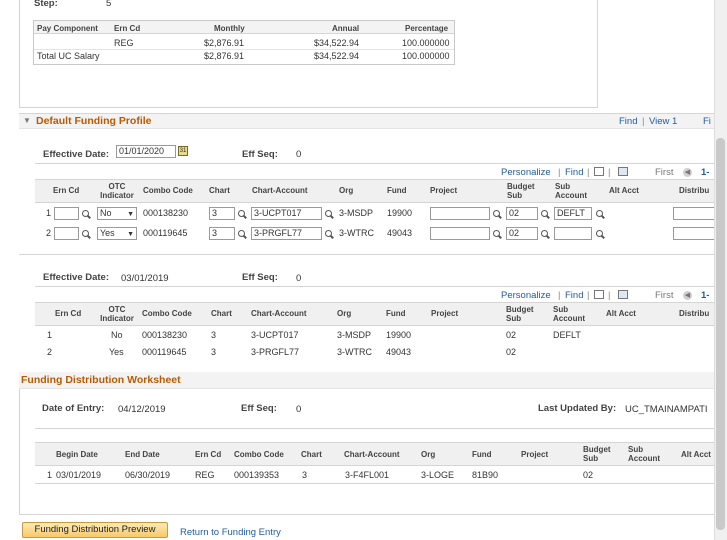 Image resolution: width=727 pixels, height=540 pixels. What do you see at coordinates (76, 277) in the screenshot?
I see `eff-date-label-2: Effective Date:` at bounding box center [76, 277].